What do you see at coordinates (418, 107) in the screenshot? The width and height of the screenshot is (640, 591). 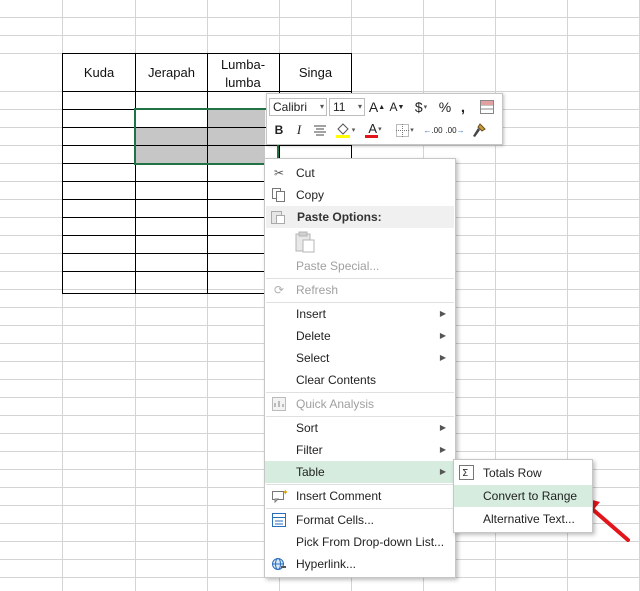 I see `dollar-icon: $` at bounding box center [418, 107].